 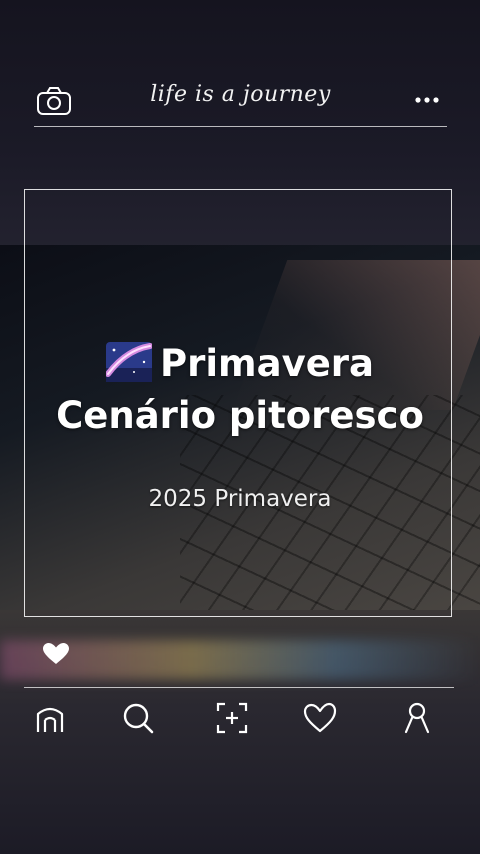 I want to click on title-text-1: Primavera, so click(x=267, y=363).